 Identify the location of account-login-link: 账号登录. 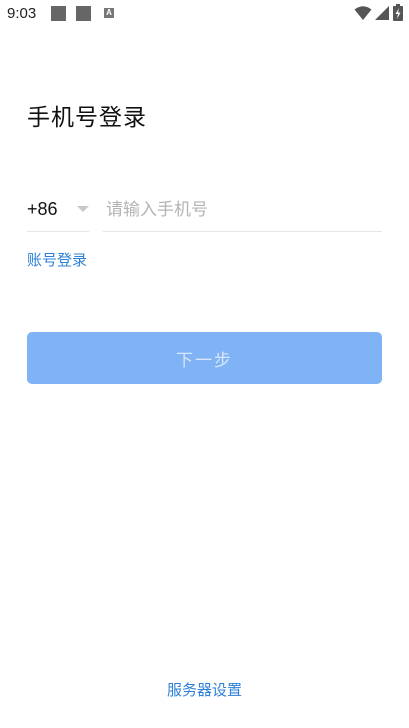
(57, 259).